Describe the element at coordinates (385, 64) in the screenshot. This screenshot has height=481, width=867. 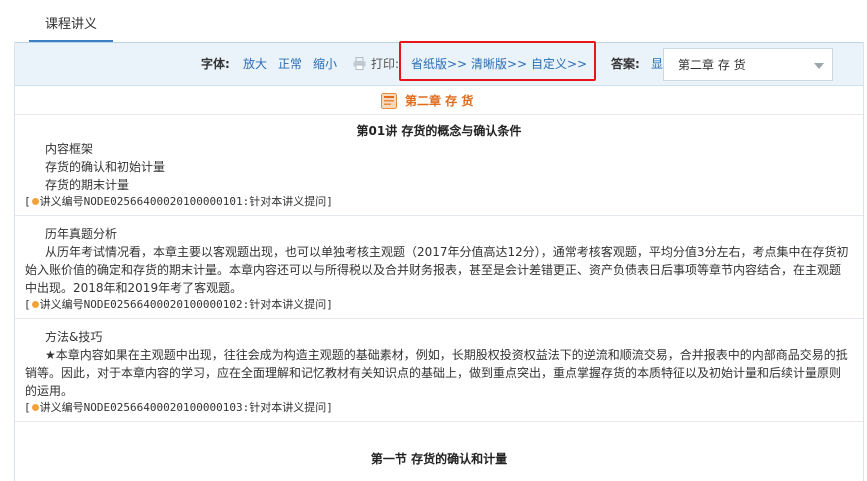
I see `print-label: 打印:` at that location.